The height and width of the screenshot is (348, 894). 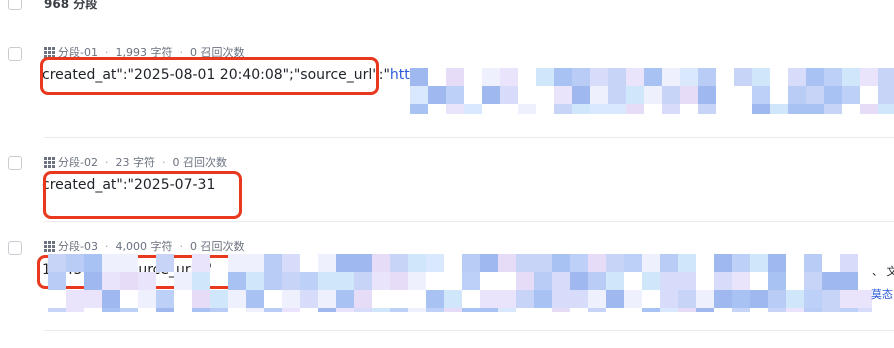 I want to click on truncated-link: 莫态, so click(x=882, y=294).